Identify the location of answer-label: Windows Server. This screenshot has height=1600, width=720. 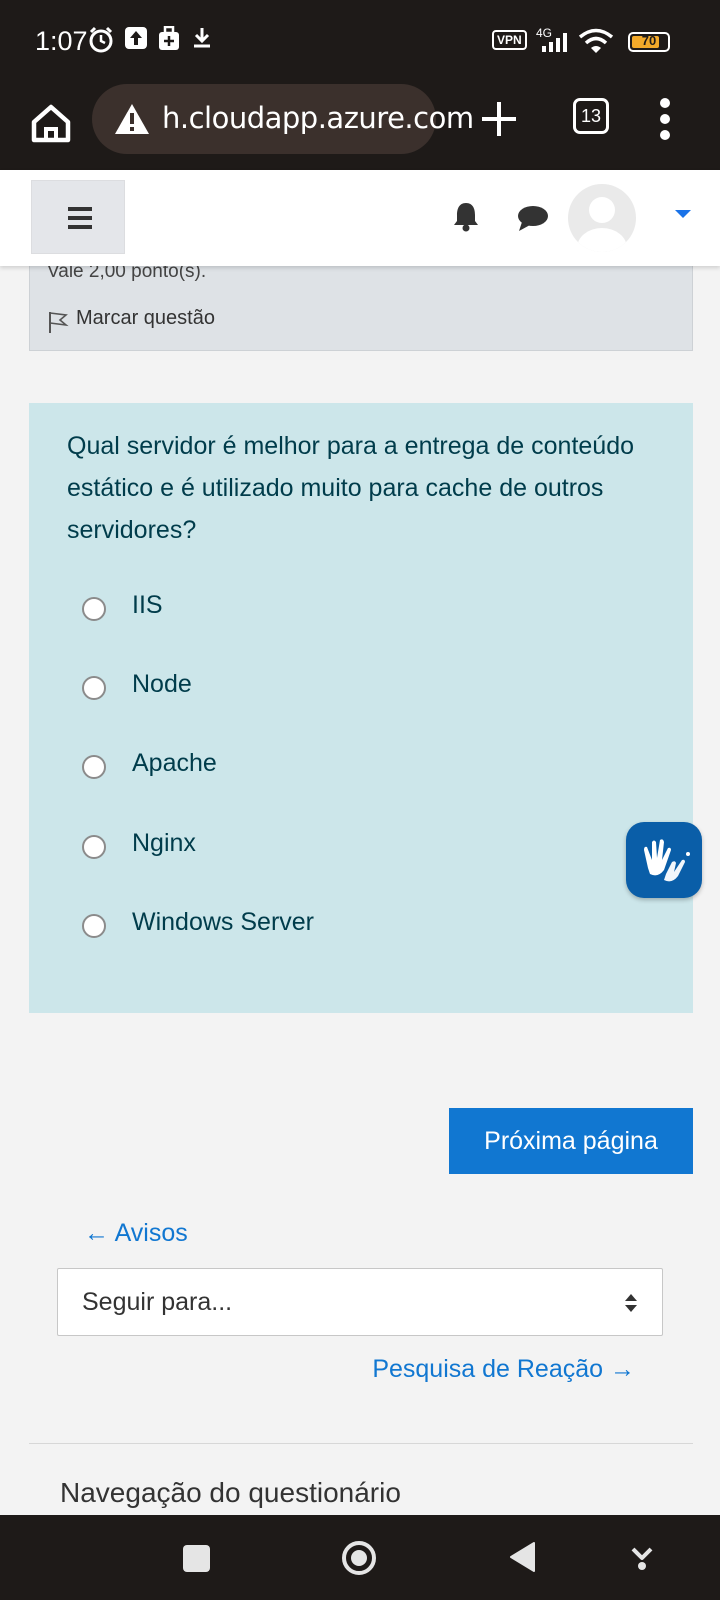
(223, 922).